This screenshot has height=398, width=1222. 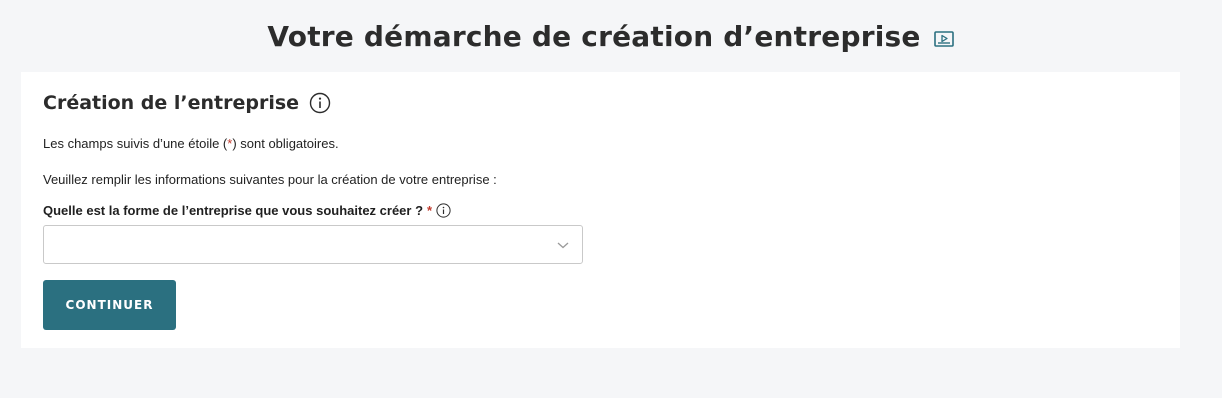 I want to click on section-title: Création de l’entreprise, so click(x=171, y=103).